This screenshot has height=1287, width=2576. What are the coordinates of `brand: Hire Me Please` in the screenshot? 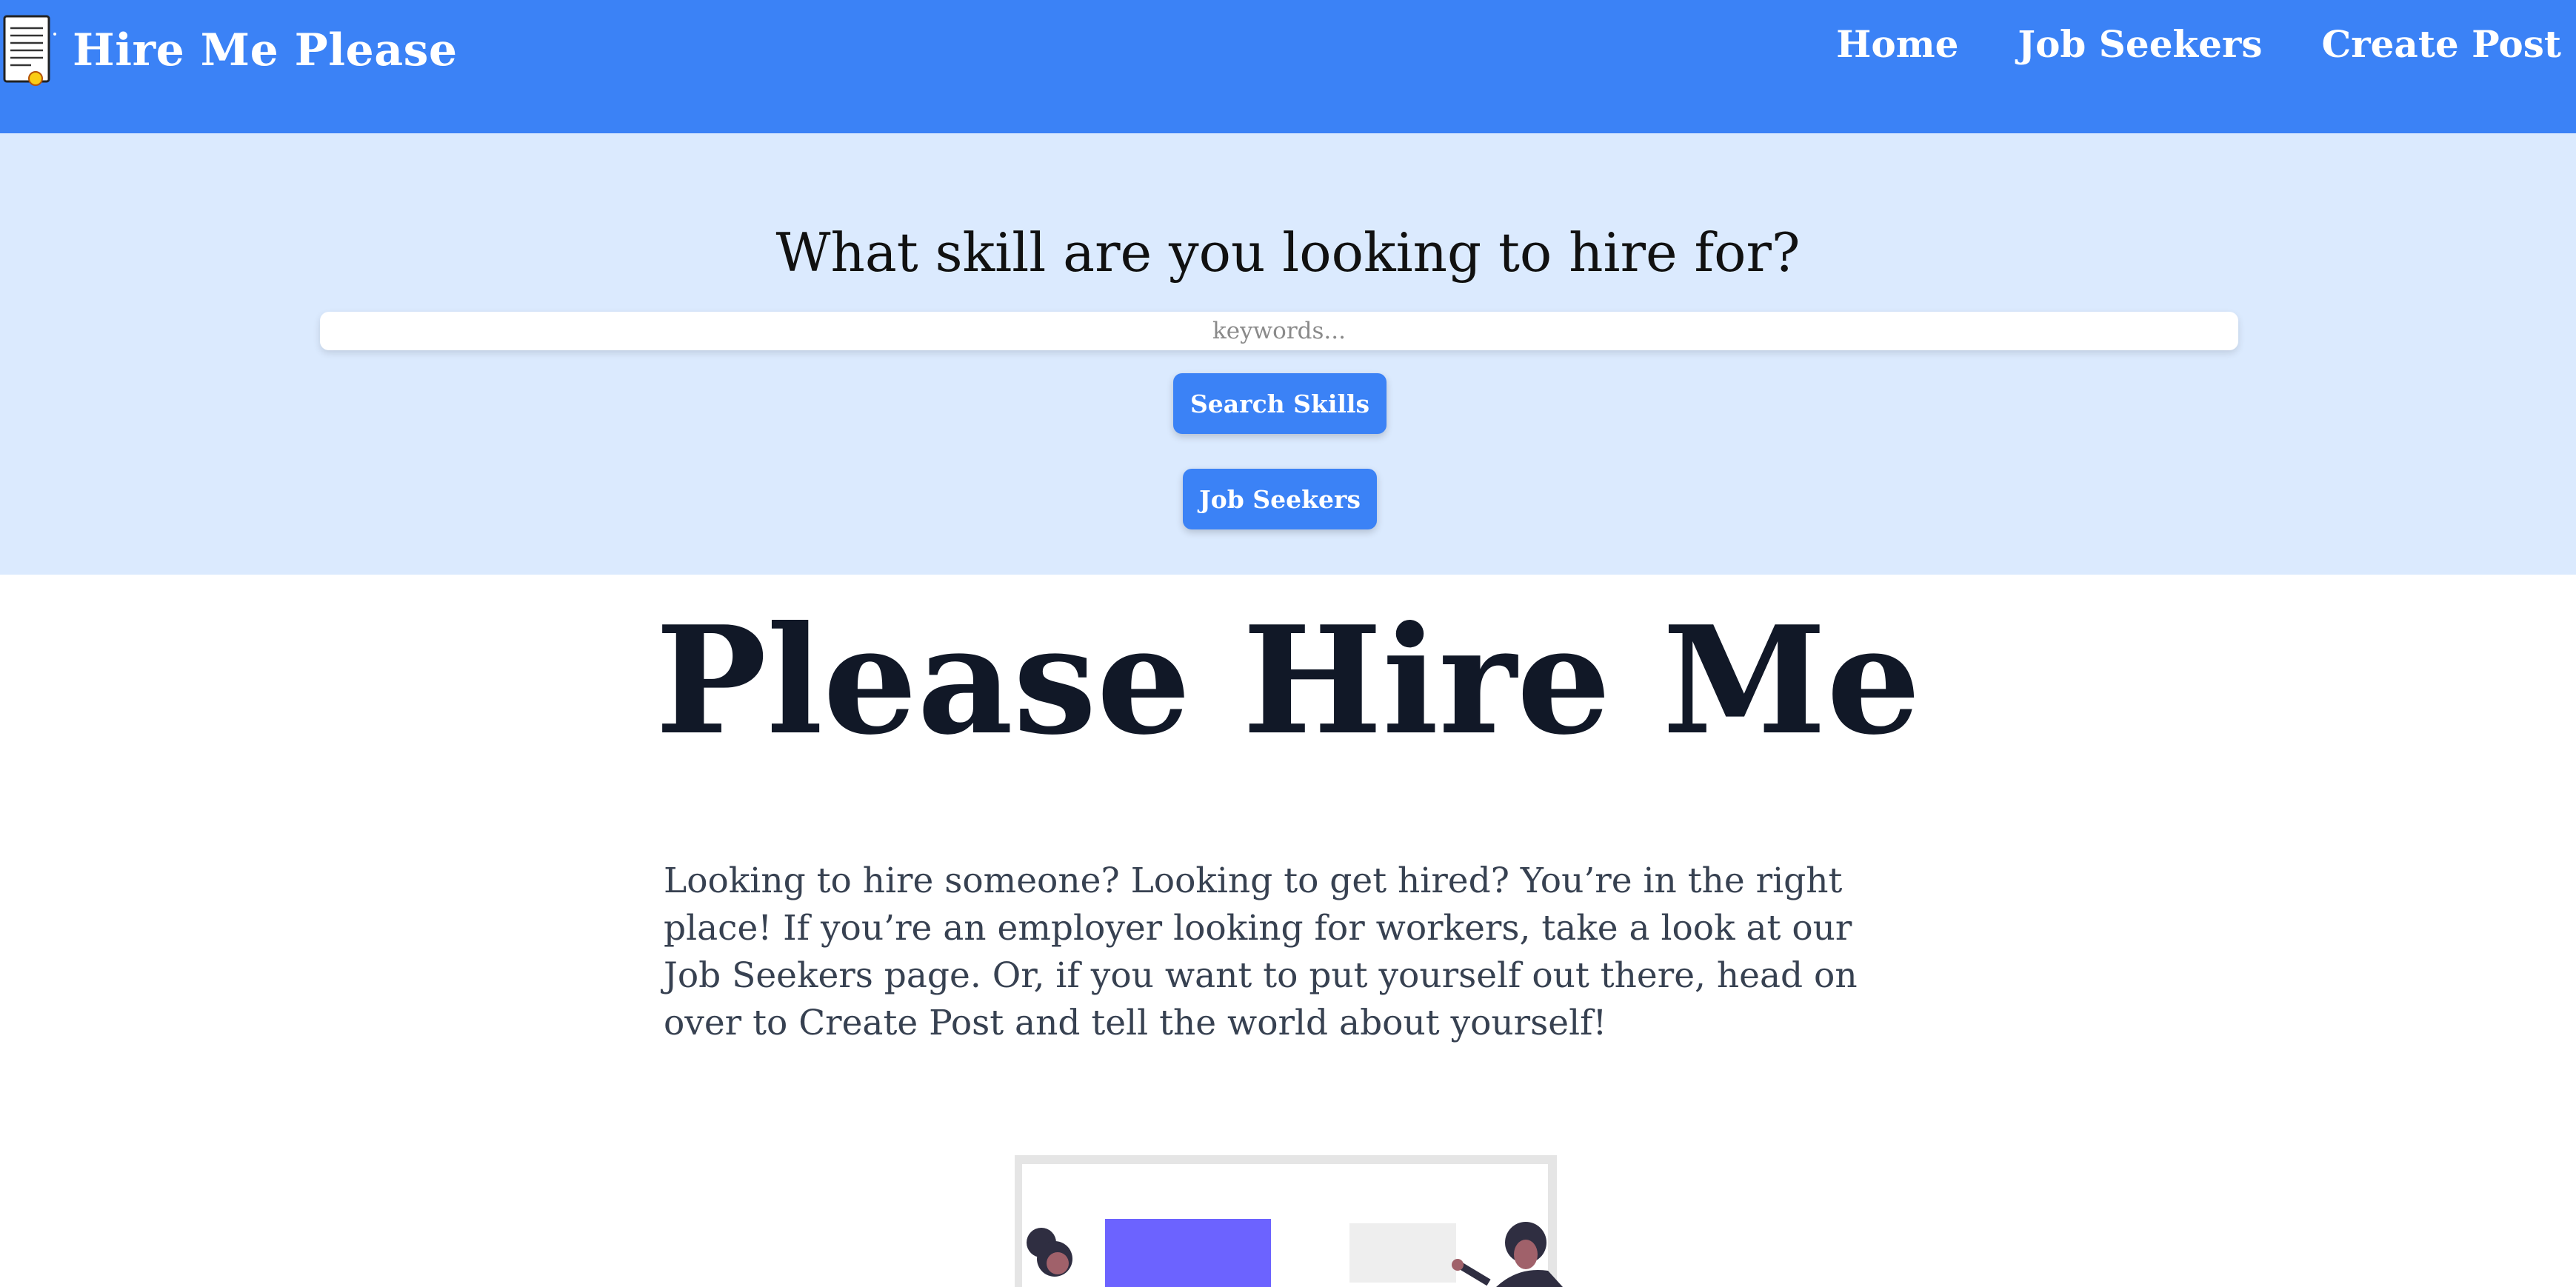 It's located at (229, 51).